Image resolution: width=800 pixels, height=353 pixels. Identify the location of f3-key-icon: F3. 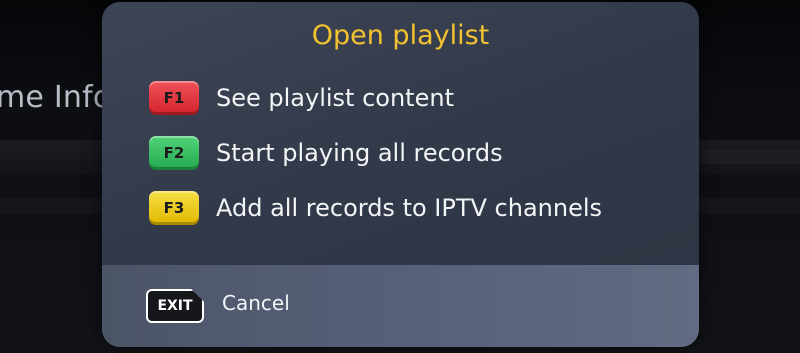
(174, 208).